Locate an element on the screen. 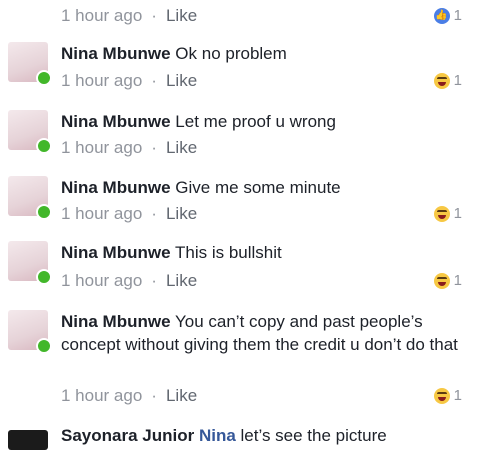 Image resolution: width=480 pixels, height=450 pixels. comment-author: Sayonara Junior is located at coordinates (127, 435).